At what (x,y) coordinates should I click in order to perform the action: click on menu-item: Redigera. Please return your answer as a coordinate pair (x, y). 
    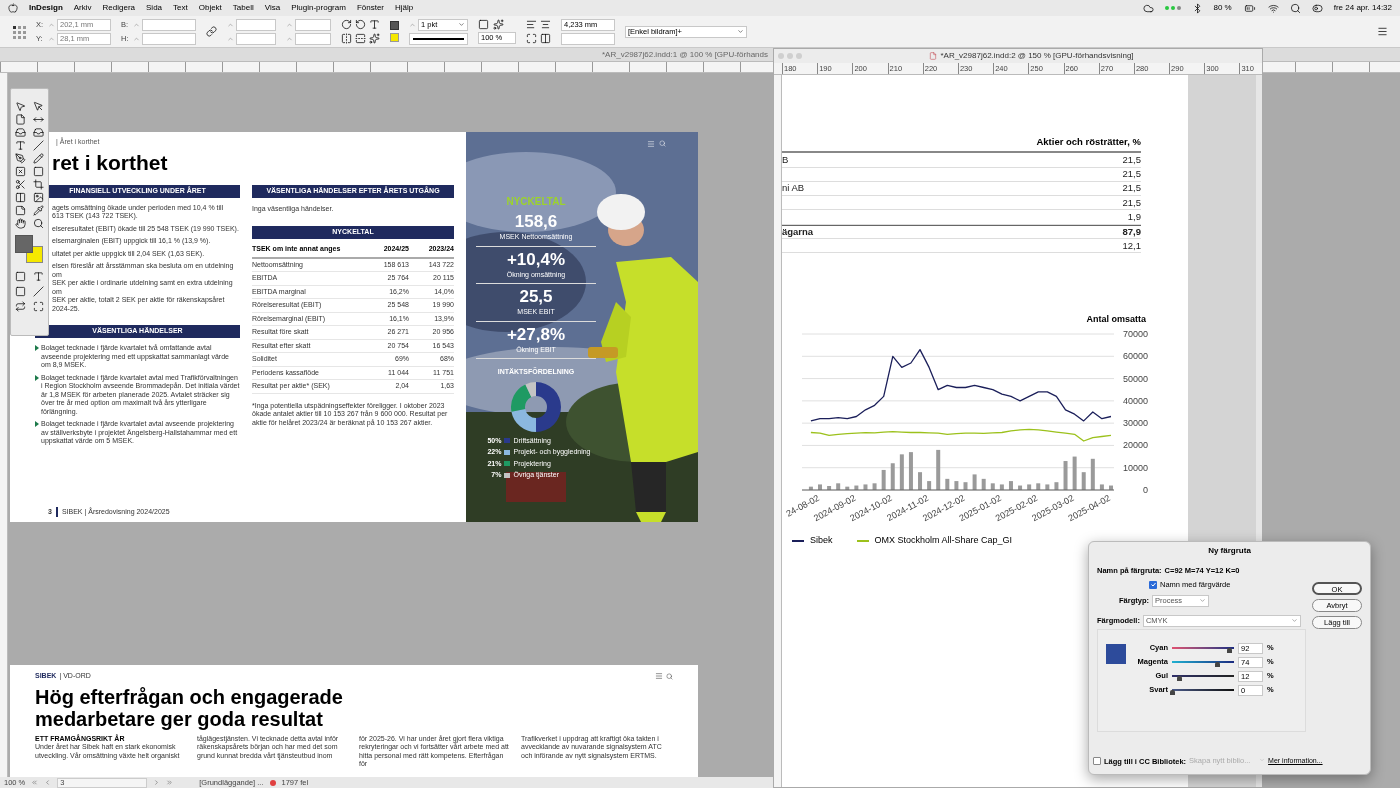
    Looking at the image, I should click on (119, 8).